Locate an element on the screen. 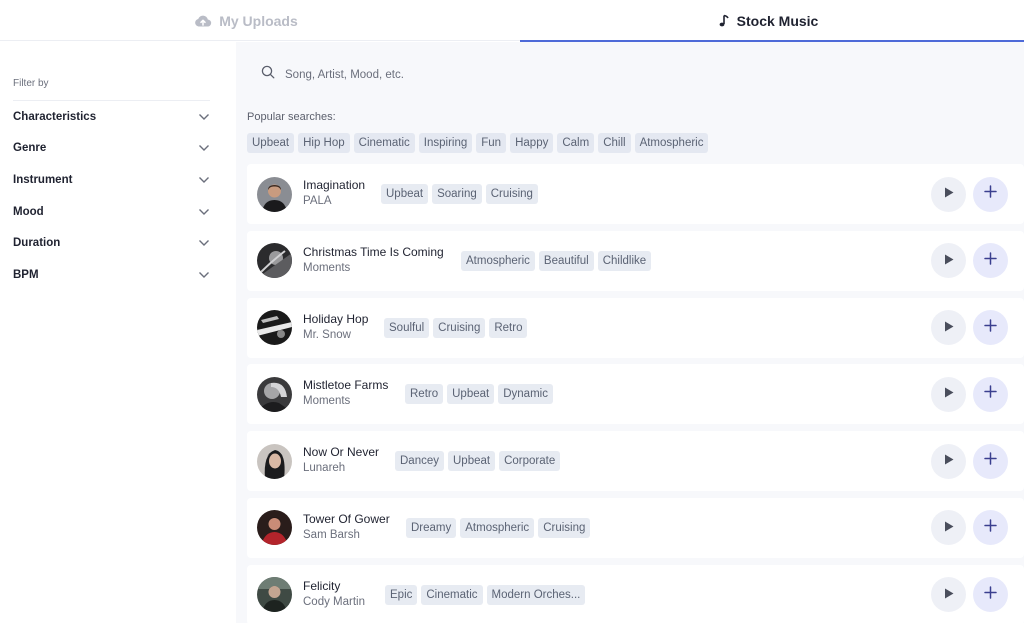 The width and height of the screenshot is (1024, 623). filter-label: Characteristics is located at coordinates (55, 116).